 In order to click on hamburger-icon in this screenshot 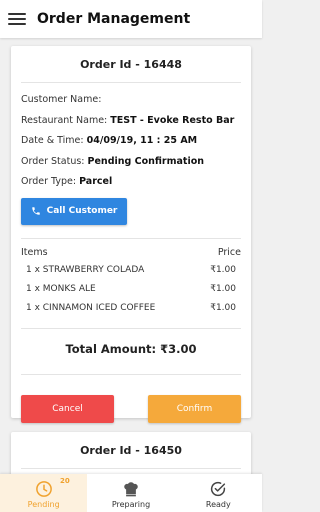, I will do `click(17, 19)`.